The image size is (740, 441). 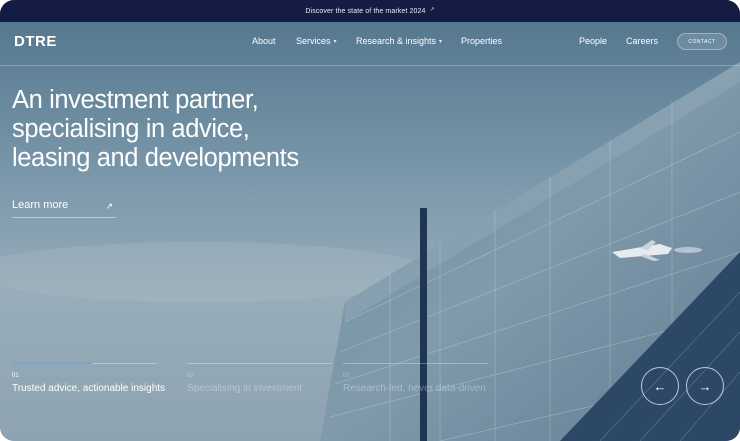 I want to click on nav-properties-label: Properties, so click(x=482, y=41).